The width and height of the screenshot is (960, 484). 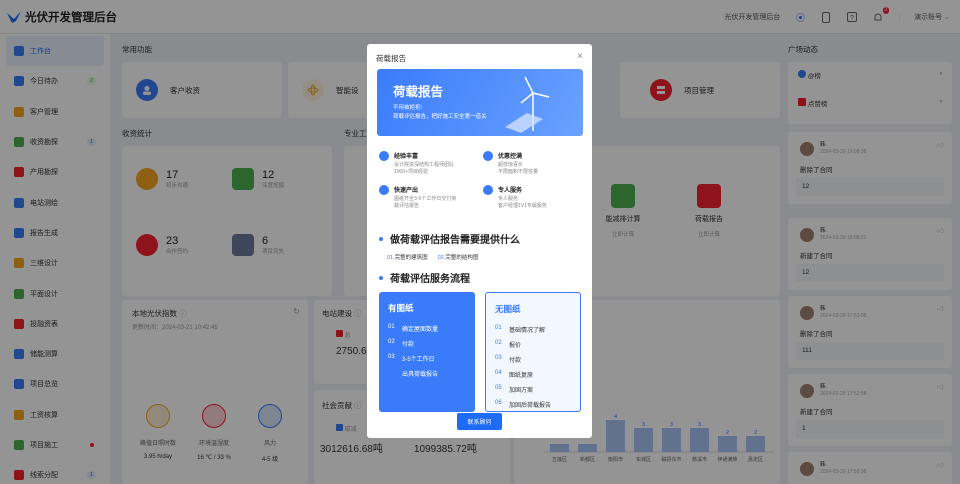 I want to click on feature-title: 经验丰富, so click(x=406, y=157).